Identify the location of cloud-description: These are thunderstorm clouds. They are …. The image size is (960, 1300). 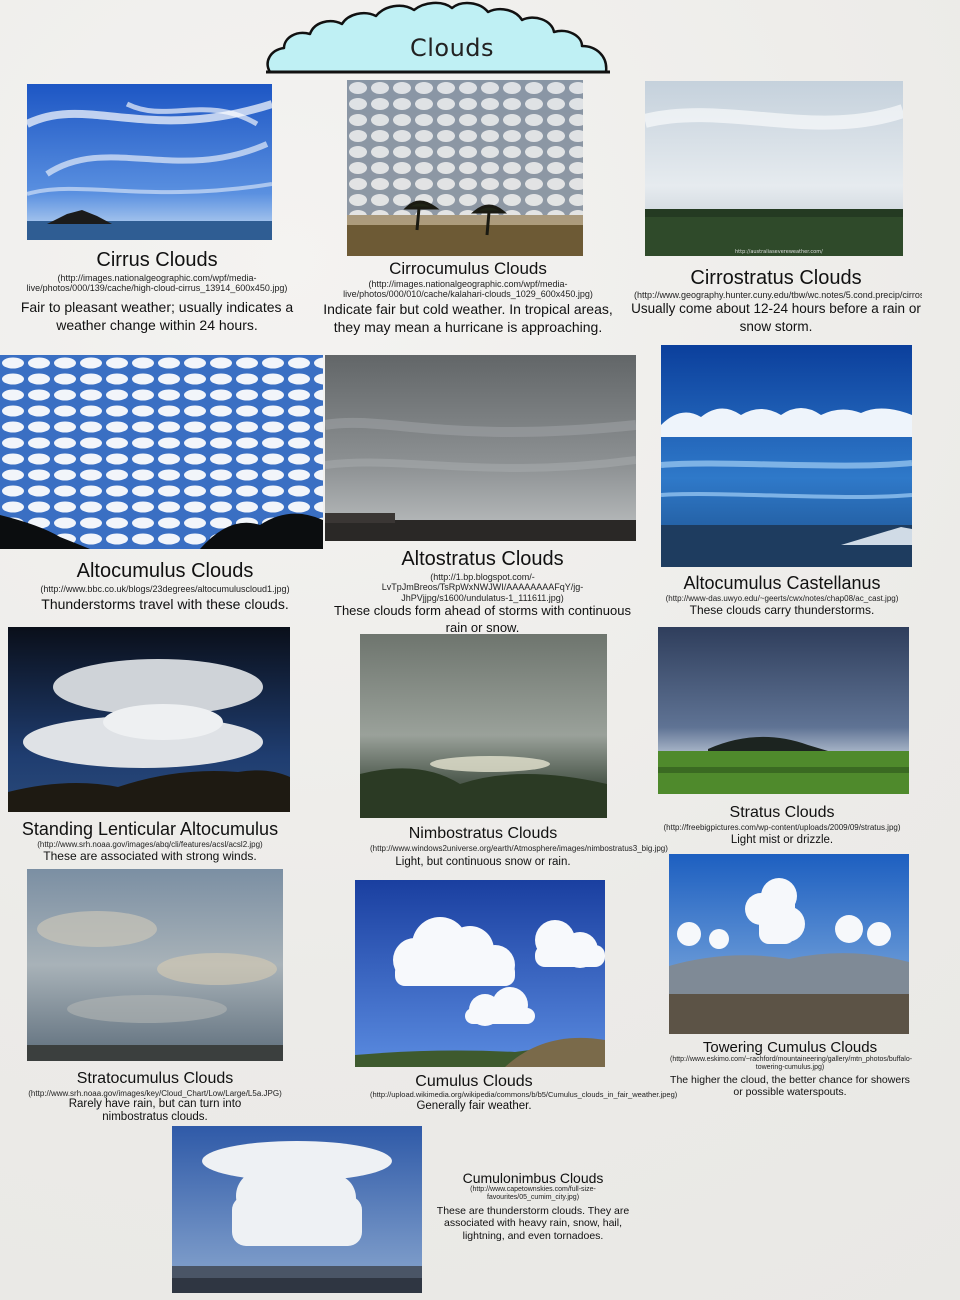
(533, 1223).